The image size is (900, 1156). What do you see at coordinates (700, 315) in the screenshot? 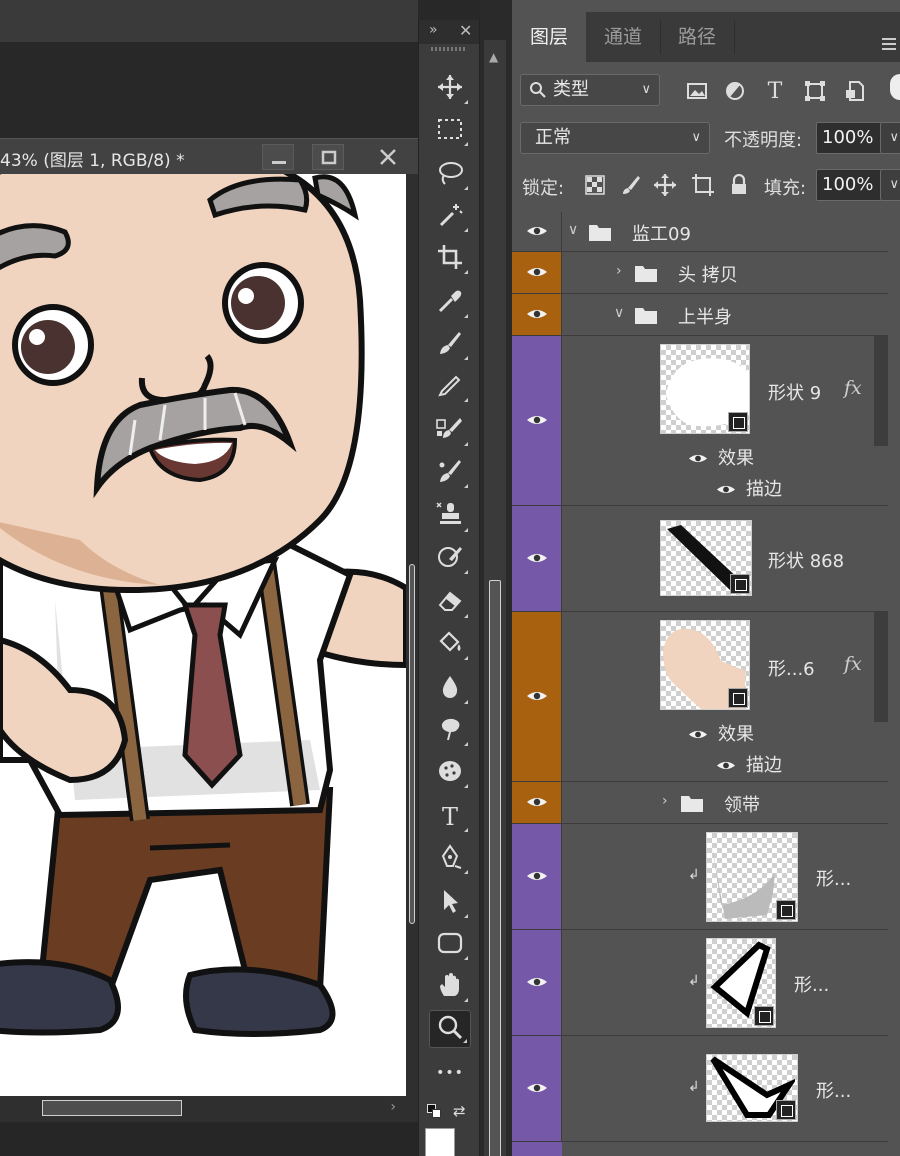
I see `layer-group-上半身: ∨ 上半身` at bounding box center [700, 315].